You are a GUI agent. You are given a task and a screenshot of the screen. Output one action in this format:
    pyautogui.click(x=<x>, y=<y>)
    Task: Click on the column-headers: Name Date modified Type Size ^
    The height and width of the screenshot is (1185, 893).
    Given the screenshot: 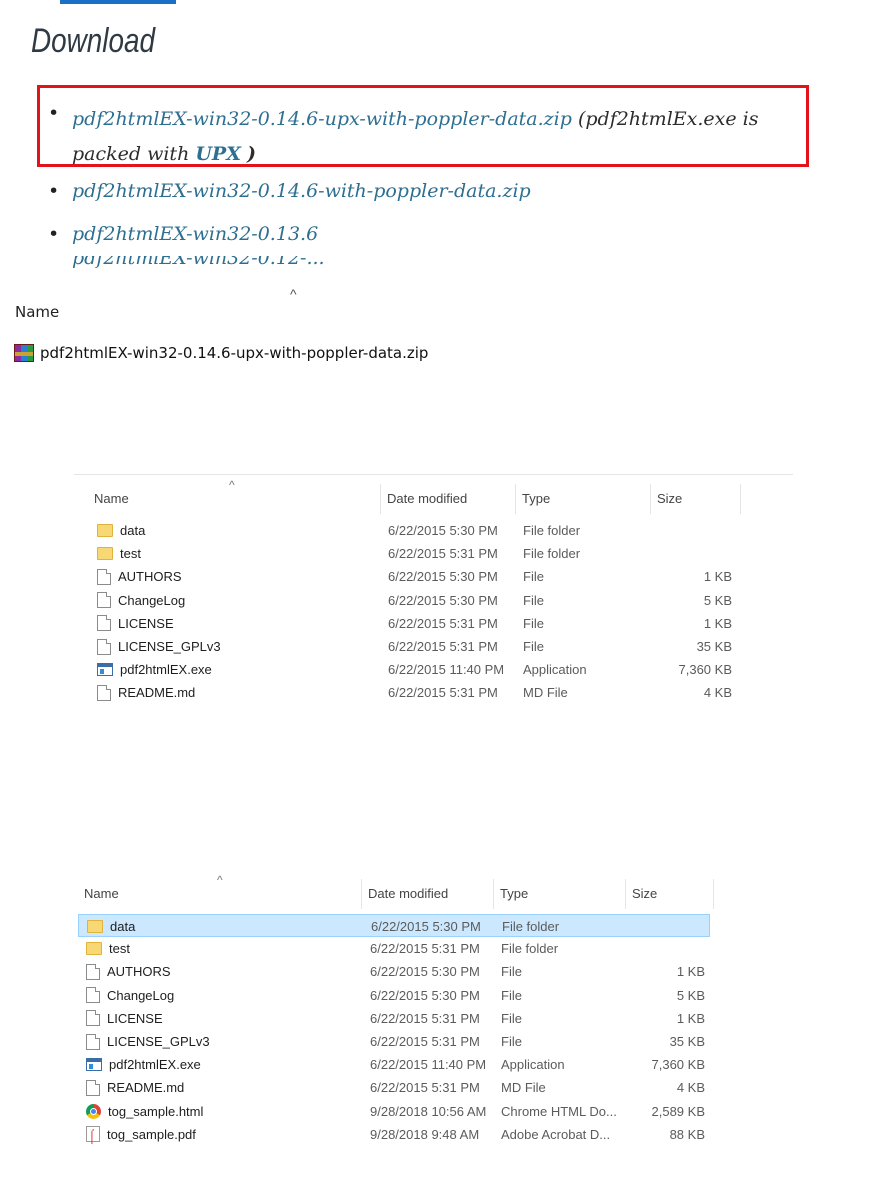 What is the action you would take?
    pyautogui.click(x=440, y=496)
    